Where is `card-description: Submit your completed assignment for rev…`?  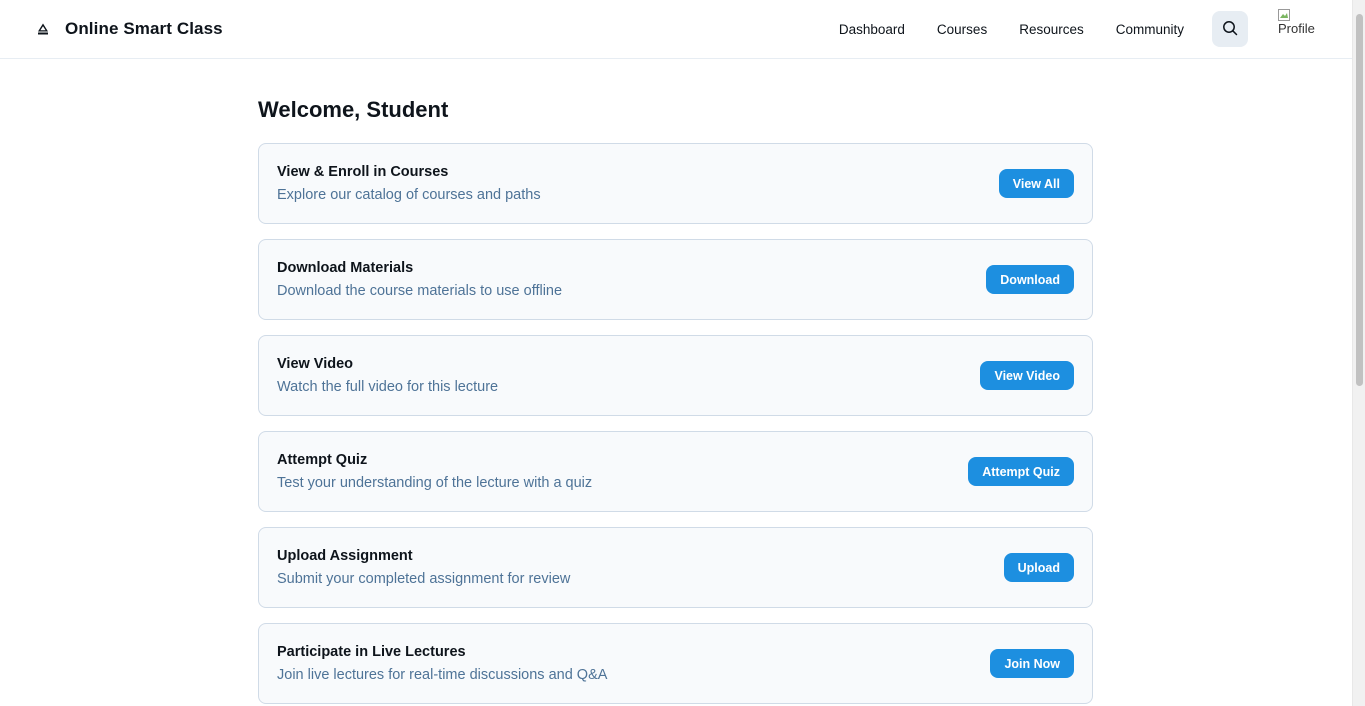
card-description: Submit your completed assignment for rev… is located at coordinates (424, 579).